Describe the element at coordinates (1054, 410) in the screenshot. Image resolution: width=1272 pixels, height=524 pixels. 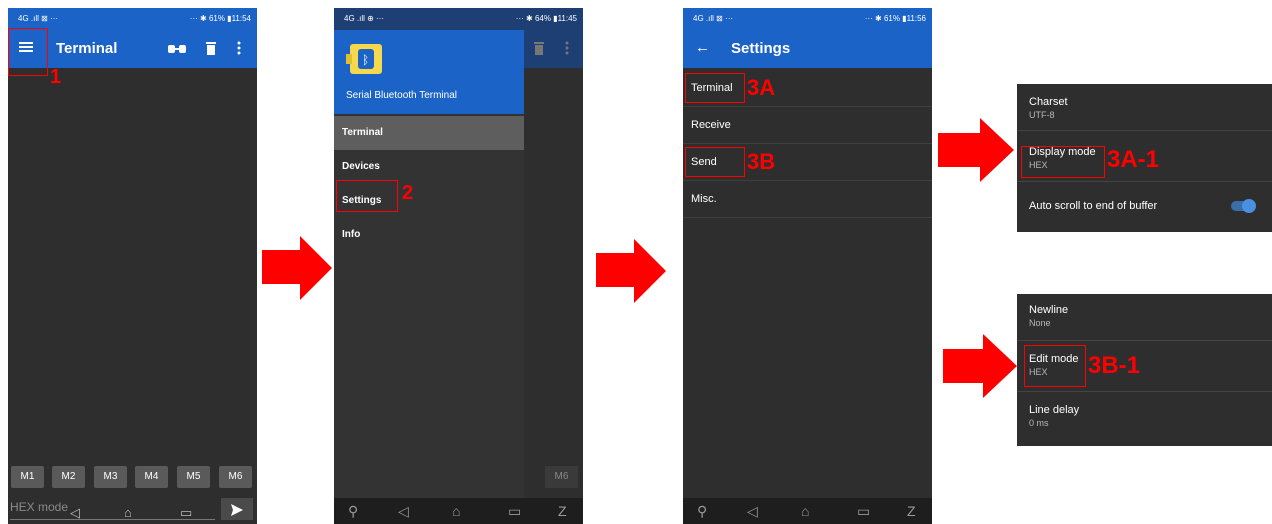
I see `setting-title: Line delay` at that location.